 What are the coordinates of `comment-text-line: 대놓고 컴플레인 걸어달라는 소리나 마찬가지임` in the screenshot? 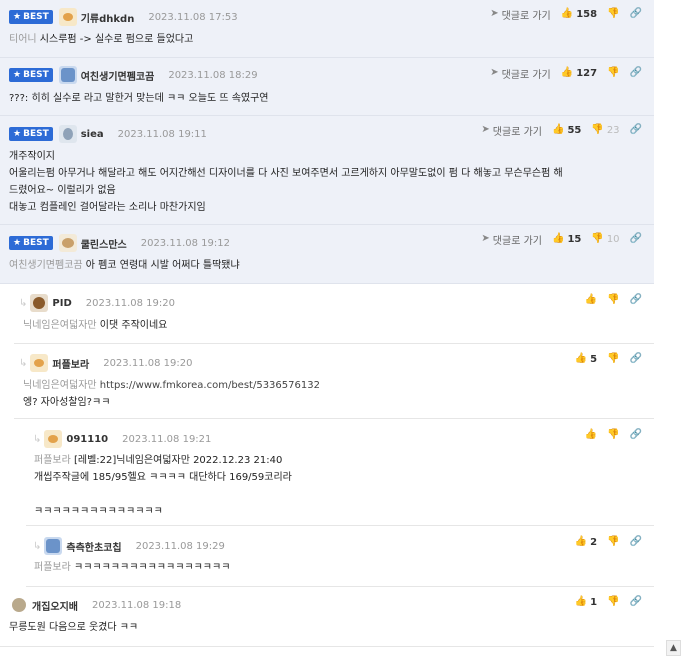 It's located at (107, 207).